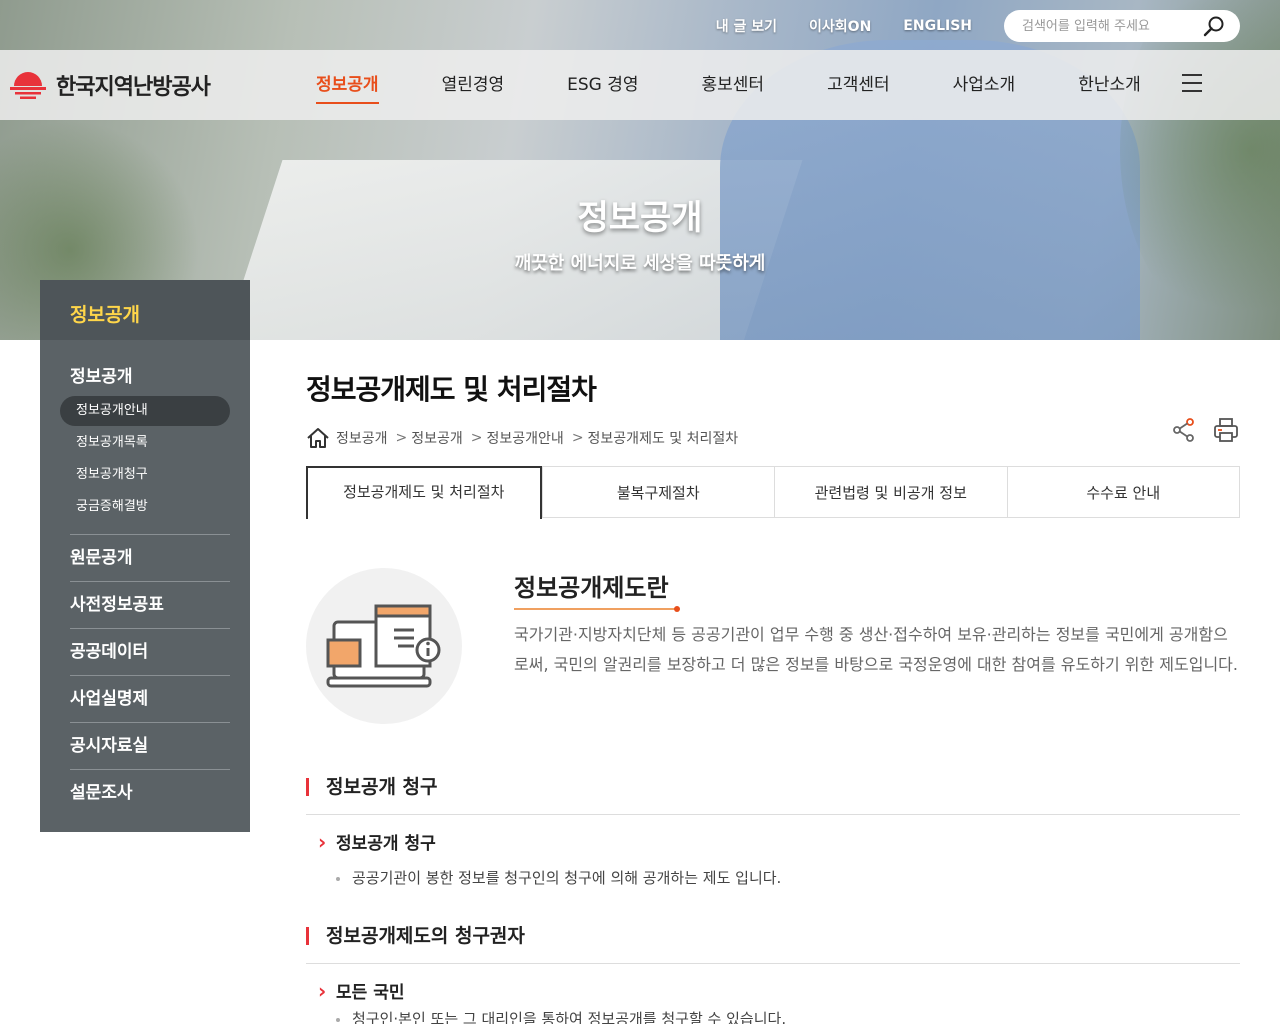 Image resolution: width=1280 pixels, height=1024 pixels. What do you see at coordinates (1193, 84) in the screenshot?
I see `hamburger-menu-icon` at bounding box center [1193, 84].